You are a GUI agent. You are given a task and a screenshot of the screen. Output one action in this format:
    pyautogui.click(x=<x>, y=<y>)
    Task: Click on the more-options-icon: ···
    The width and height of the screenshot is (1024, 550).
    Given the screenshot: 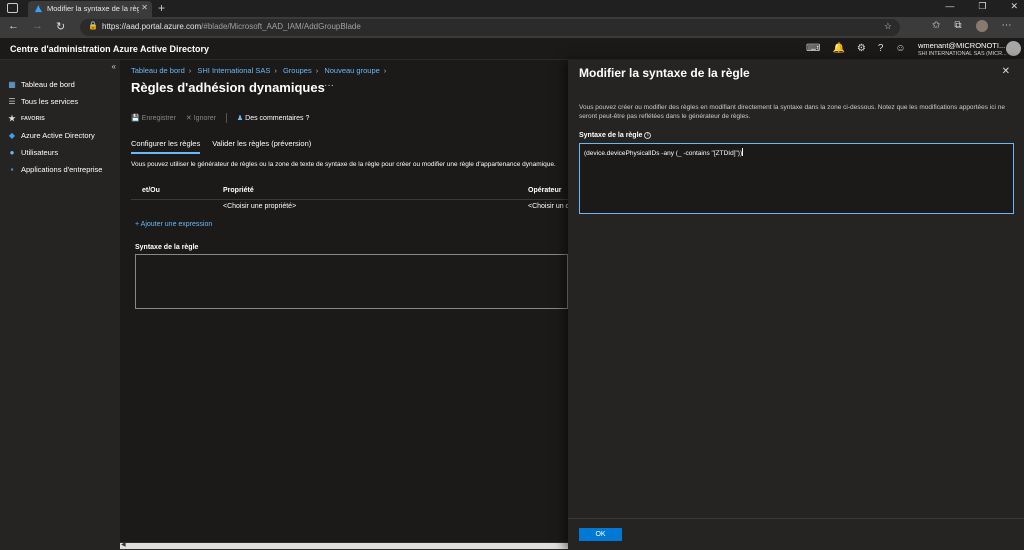 What is the action you would take?
    pyautogui.click(x=329, y=85)
    